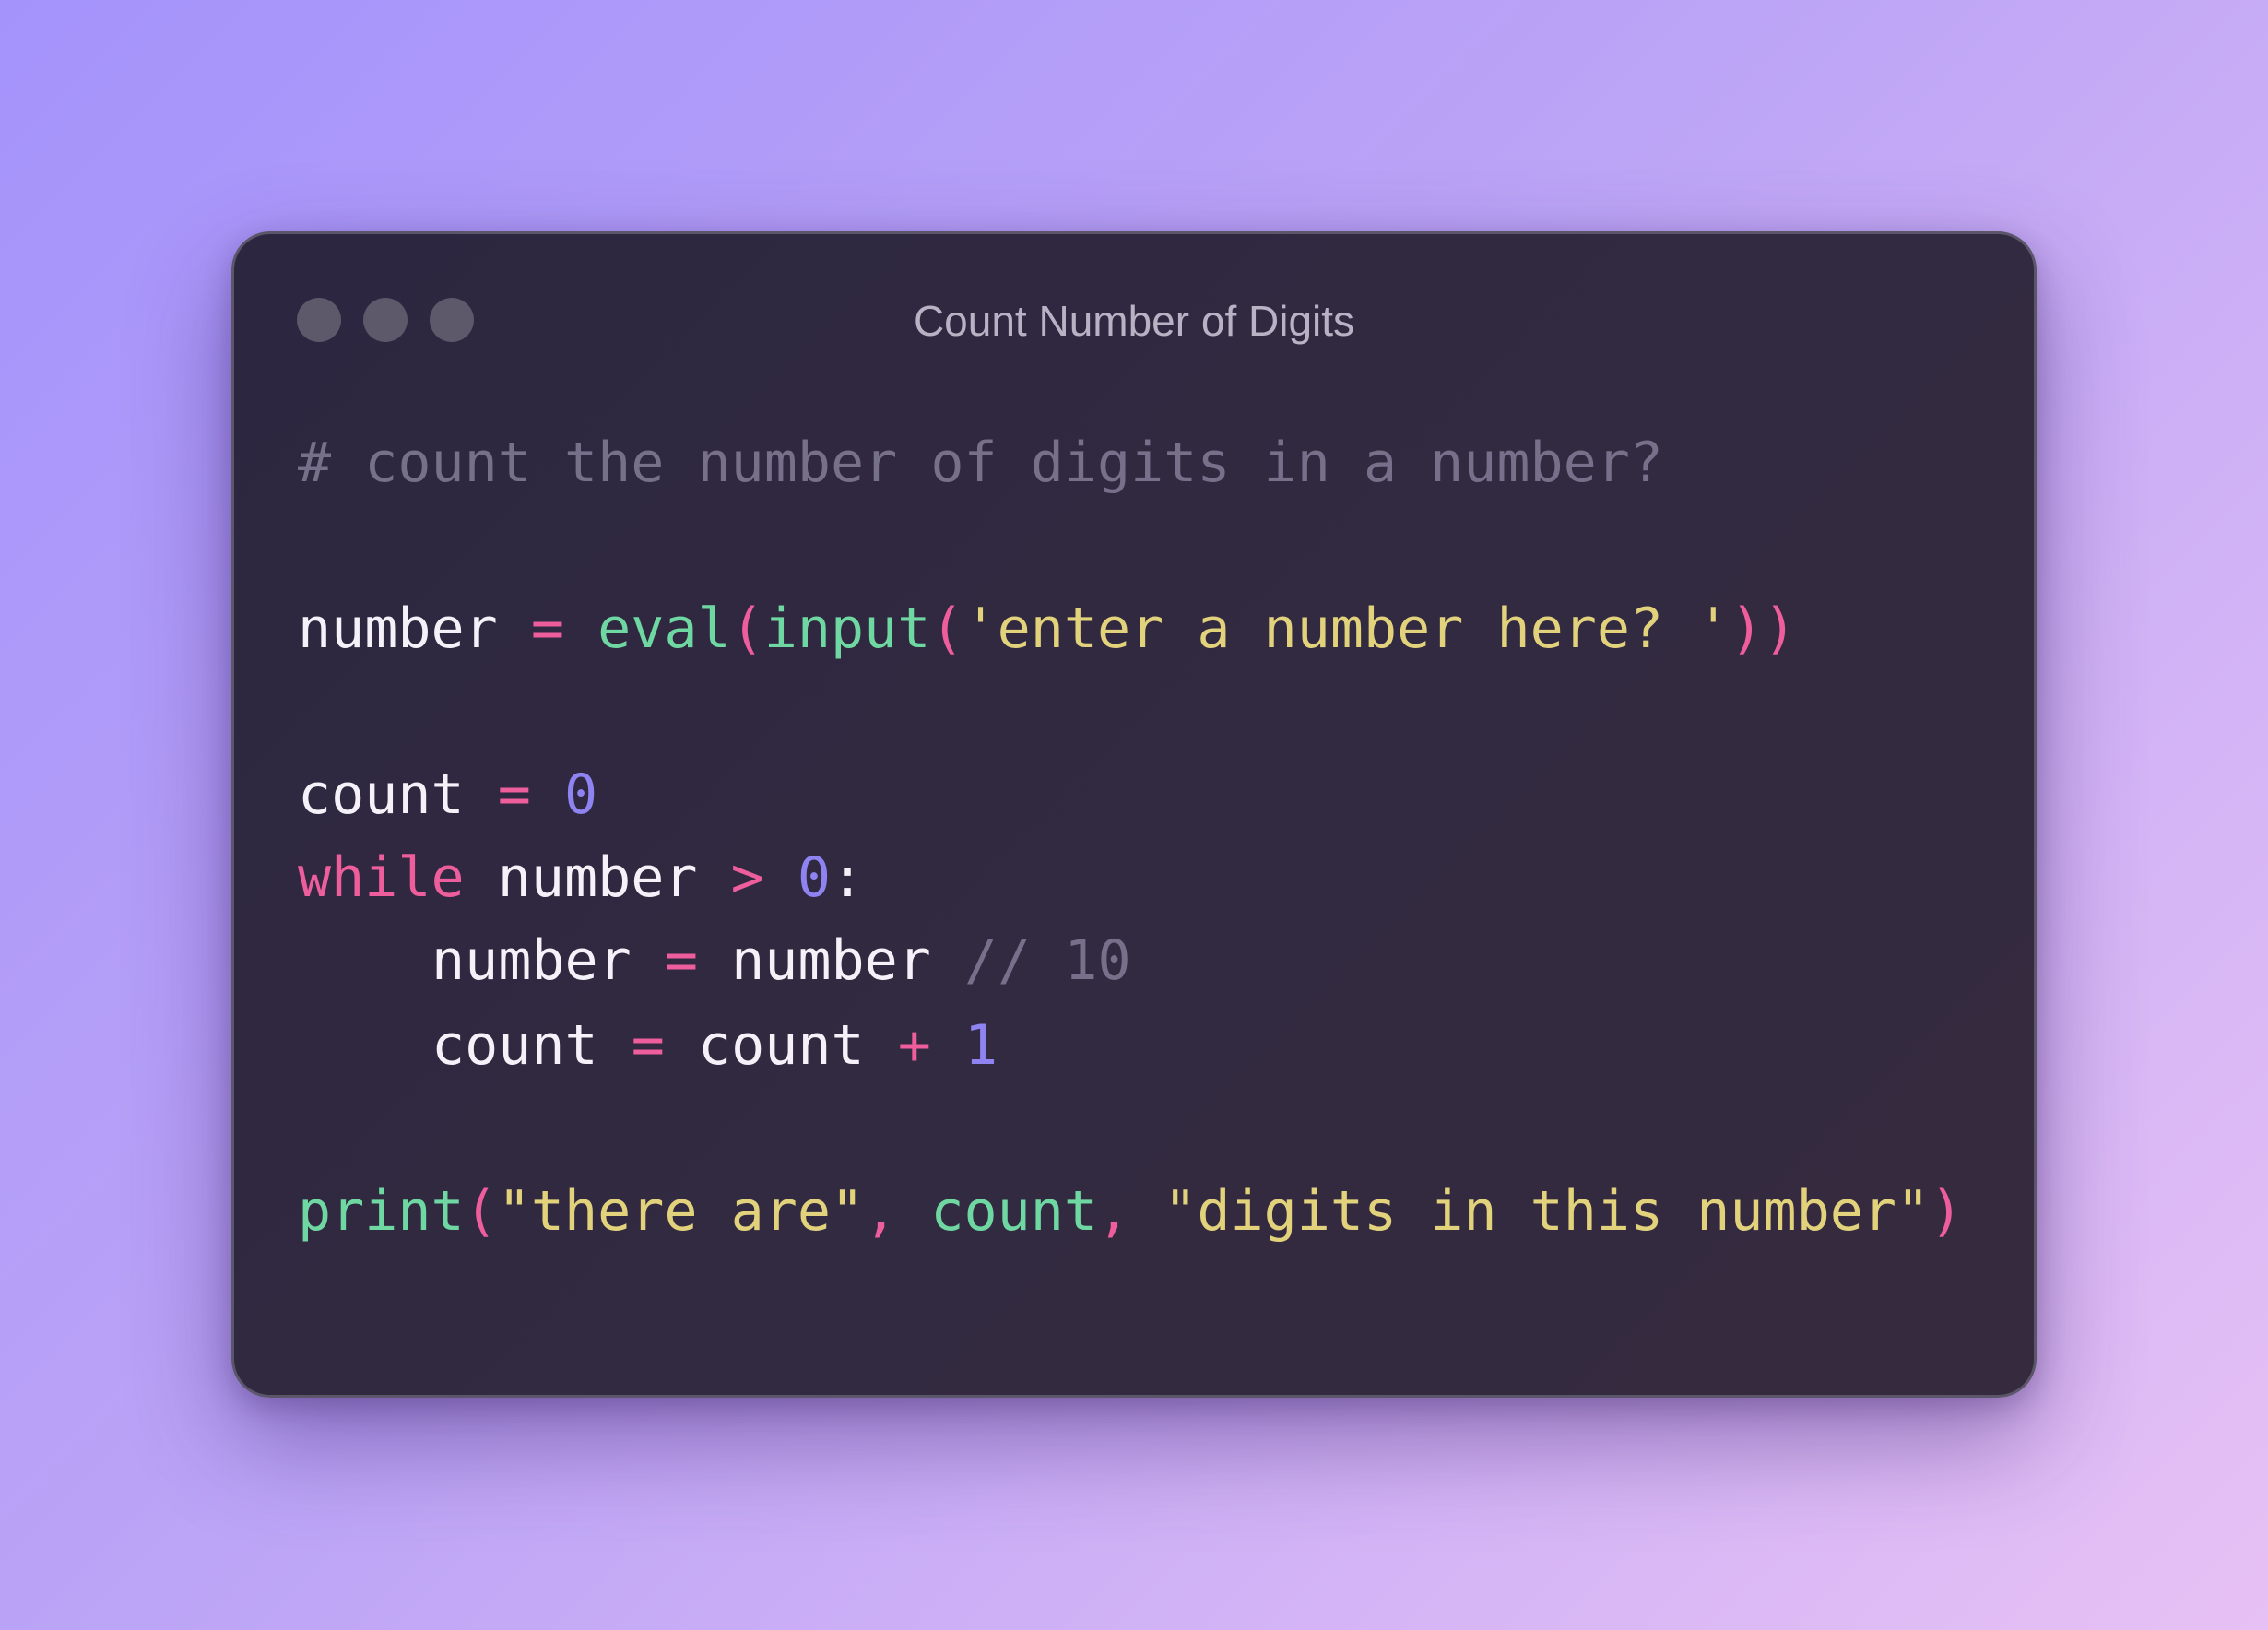 This screenshot has width=2268, height=1630. Describe the element at coordinates (981, 1045) in the screenshot. I see `number-token: 1` at that location.